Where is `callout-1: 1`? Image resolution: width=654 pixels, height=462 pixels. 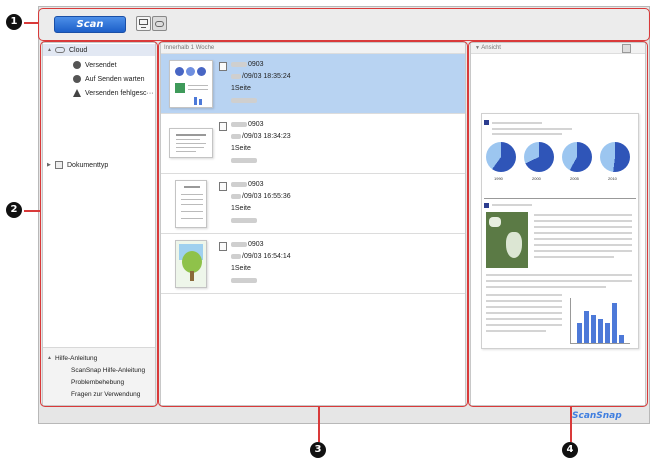
callout-1: 1 is located at coordinates (14, 22).